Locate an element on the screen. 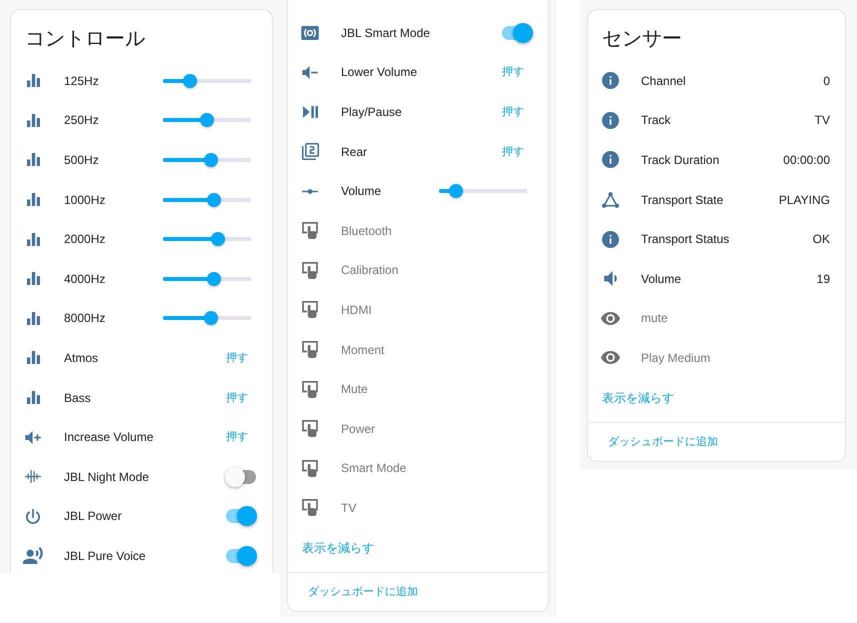  card-title: コントロール is located at coordinates (85, 39).